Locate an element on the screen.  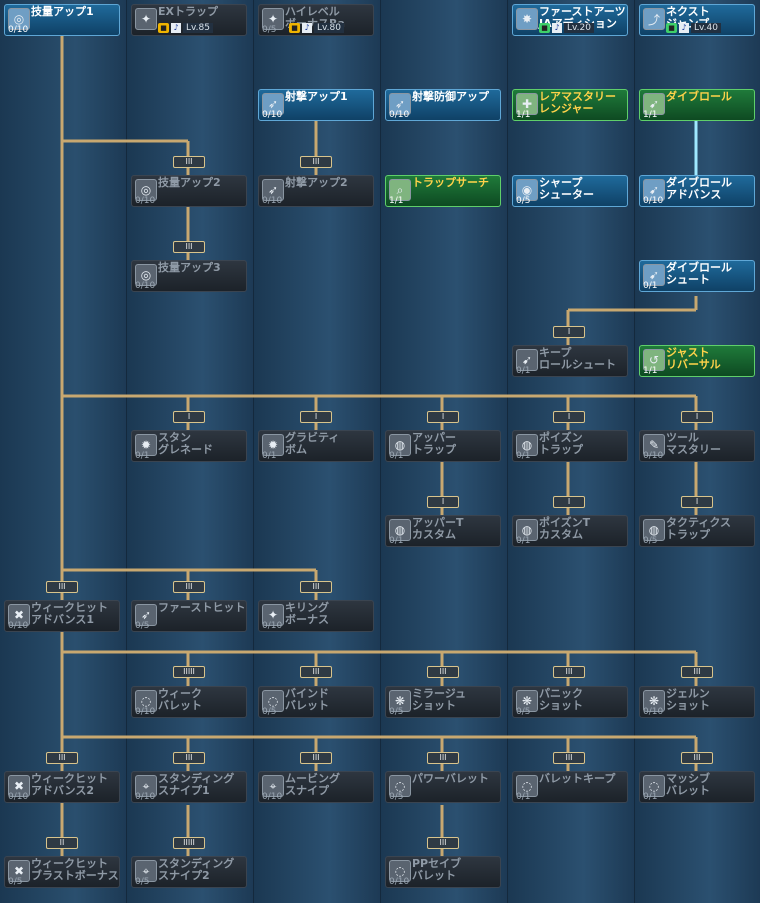
skill-33: ❋ ジェルン ショット 0/10 is located at coordinates (697, 702).